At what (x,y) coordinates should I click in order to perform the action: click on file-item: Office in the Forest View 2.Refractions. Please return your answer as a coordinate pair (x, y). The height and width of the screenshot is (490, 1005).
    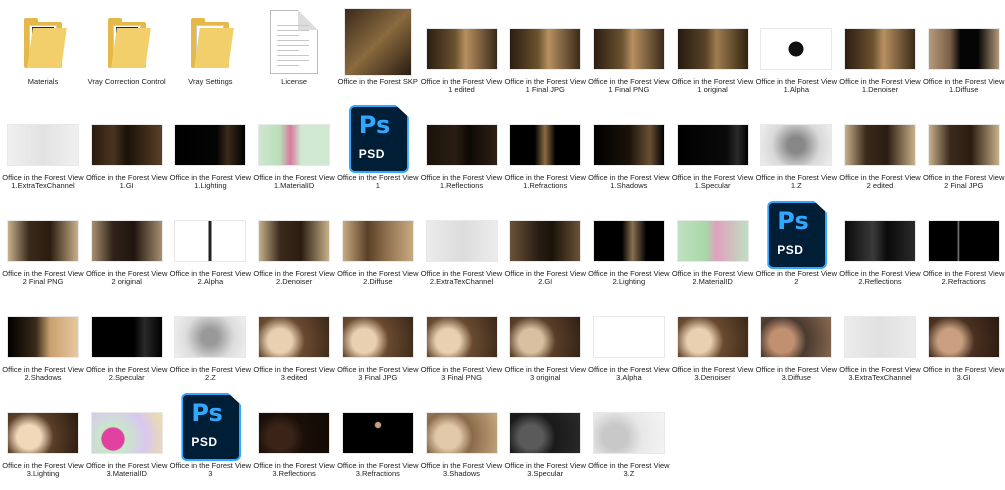
    Looking at the image, I should click on (963, 244).